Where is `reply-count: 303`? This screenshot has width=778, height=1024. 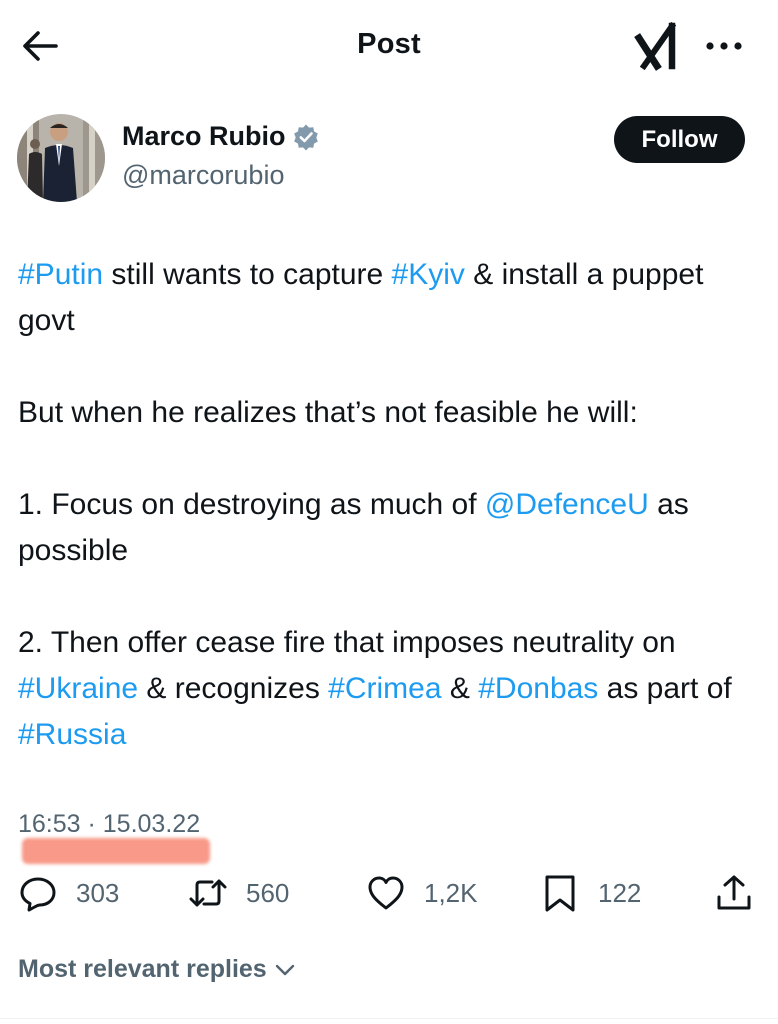
reply-count: 303 is located at coordinates (98, 892).